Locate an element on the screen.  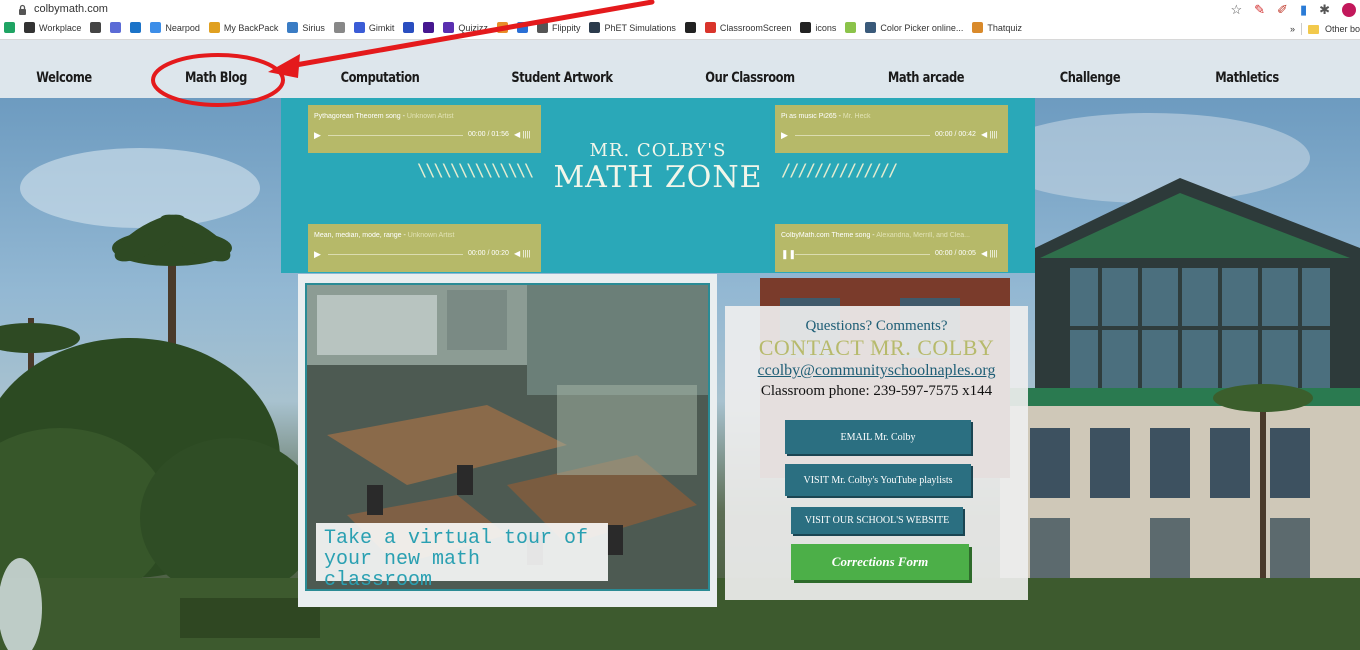
bookmark-item: icons is located at coordinates (818, 27).